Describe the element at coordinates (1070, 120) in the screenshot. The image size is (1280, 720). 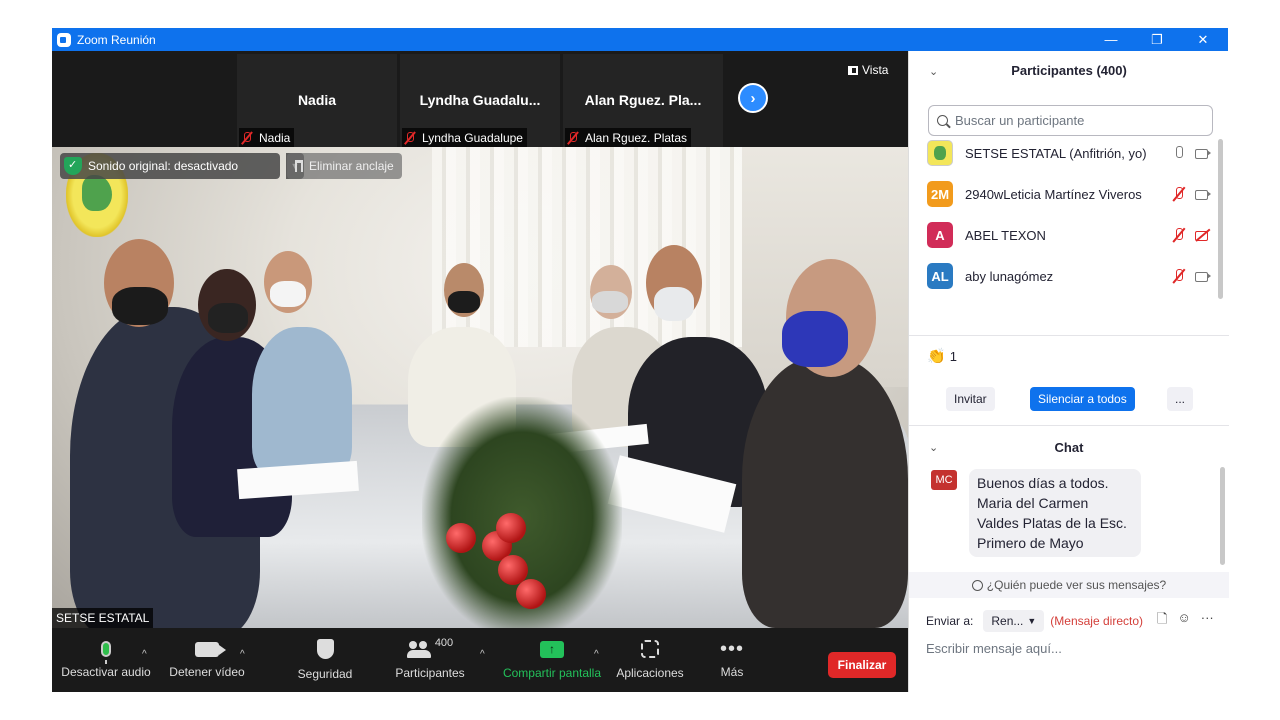
I see `participant-search-input: Buscar un participante` at that location.